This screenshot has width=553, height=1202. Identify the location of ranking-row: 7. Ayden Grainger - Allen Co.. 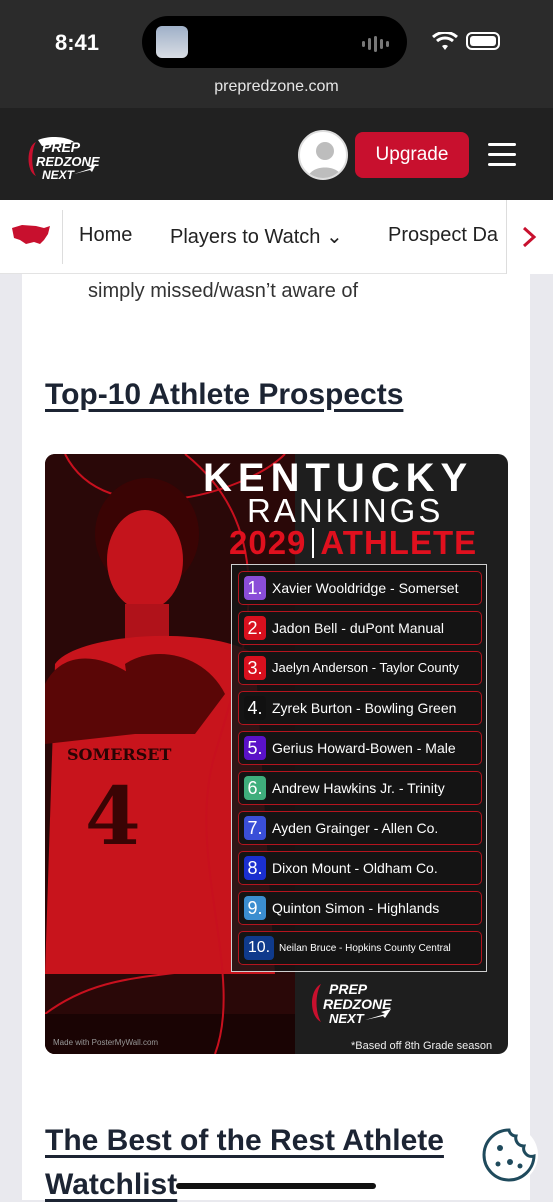
(360, 828).